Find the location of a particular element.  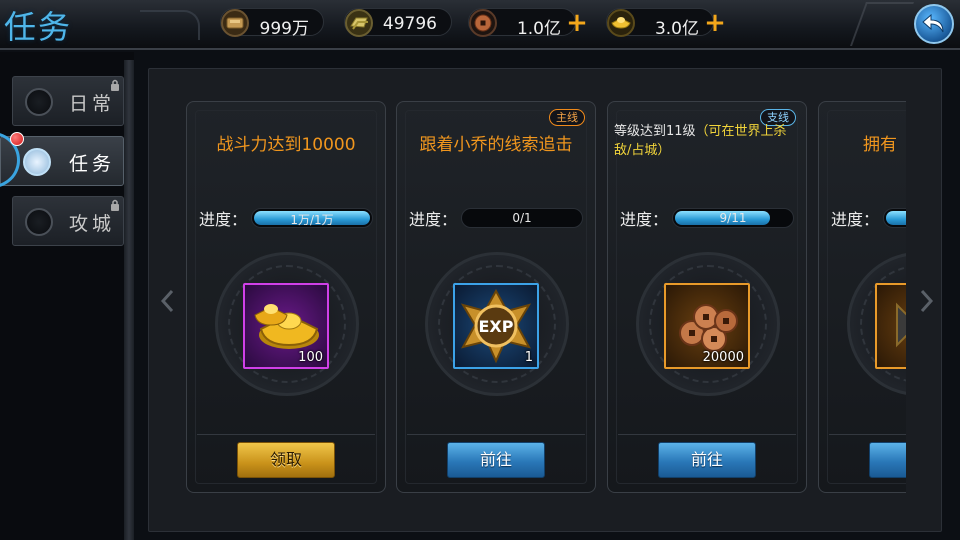

progress-fill is located at coordinates (896, 218).